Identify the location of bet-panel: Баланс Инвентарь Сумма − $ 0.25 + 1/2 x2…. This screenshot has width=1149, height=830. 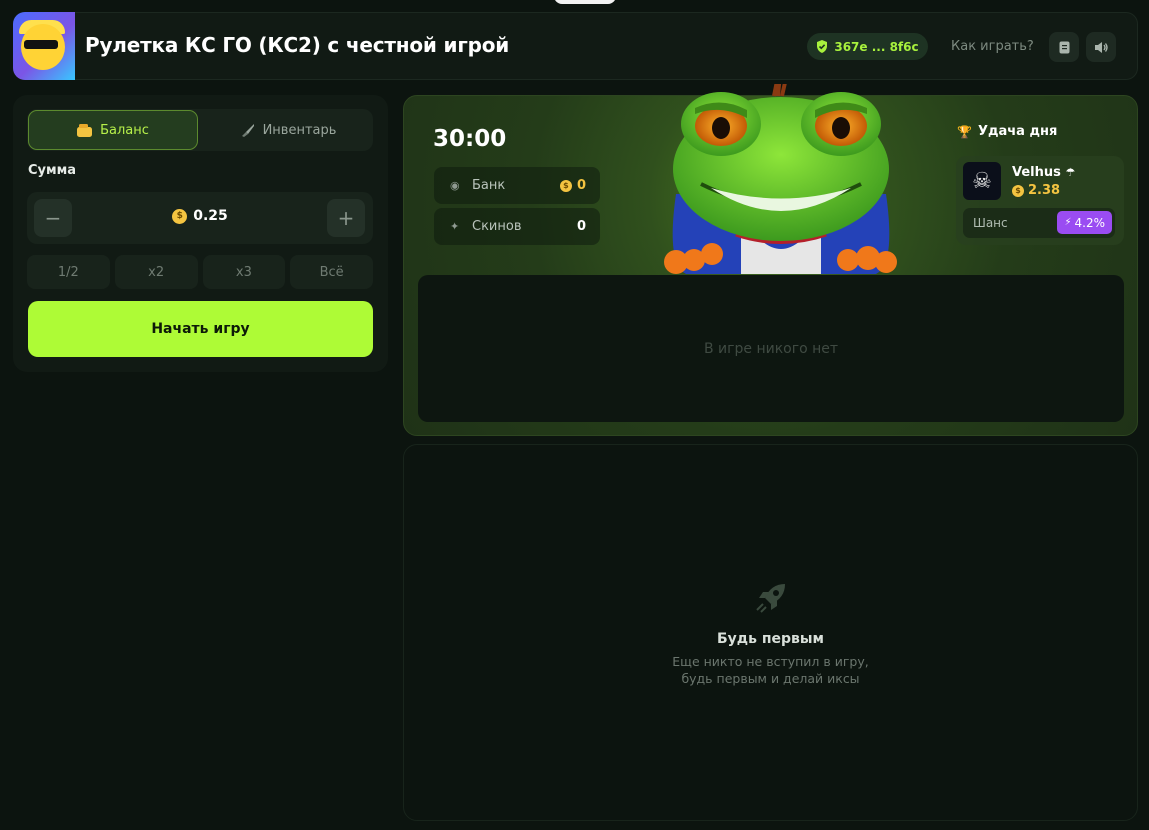
(200, 233).